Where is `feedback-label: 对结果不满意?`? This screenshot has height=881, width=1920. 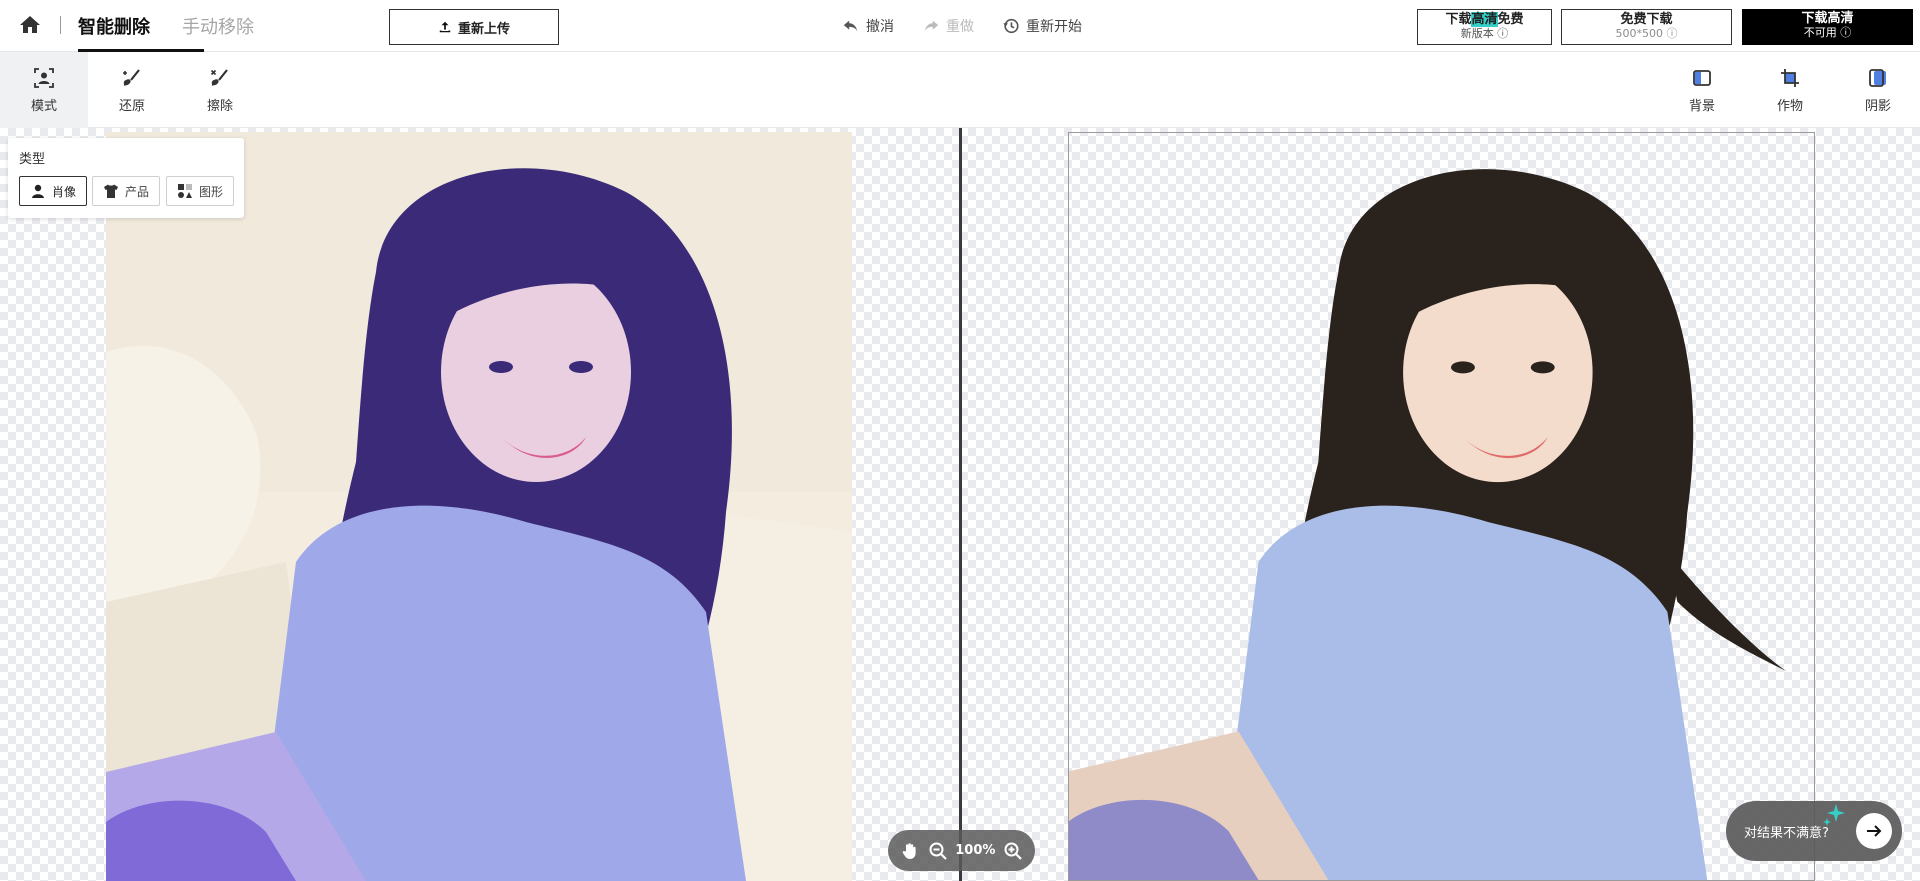
feedback-label: 对结果不满意? is located at coordinates (1786, 833).